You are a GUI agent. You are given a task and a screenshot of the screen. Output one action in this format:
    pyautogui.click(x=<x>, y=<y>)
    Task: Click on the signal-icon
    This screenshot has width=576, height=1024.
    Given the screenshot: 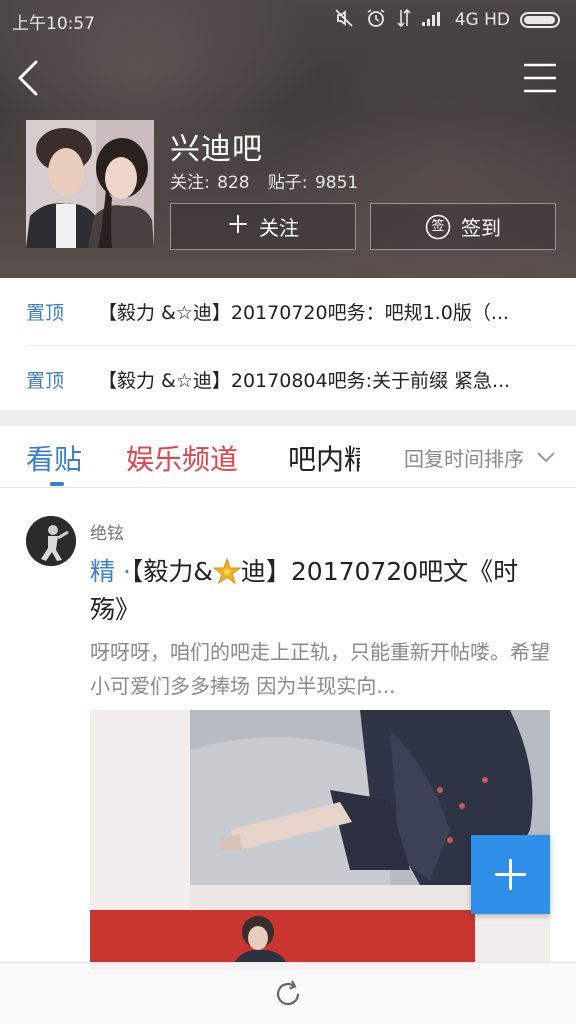 What is the action you would take?
    pyautogui.click(x=433, y=20)
    